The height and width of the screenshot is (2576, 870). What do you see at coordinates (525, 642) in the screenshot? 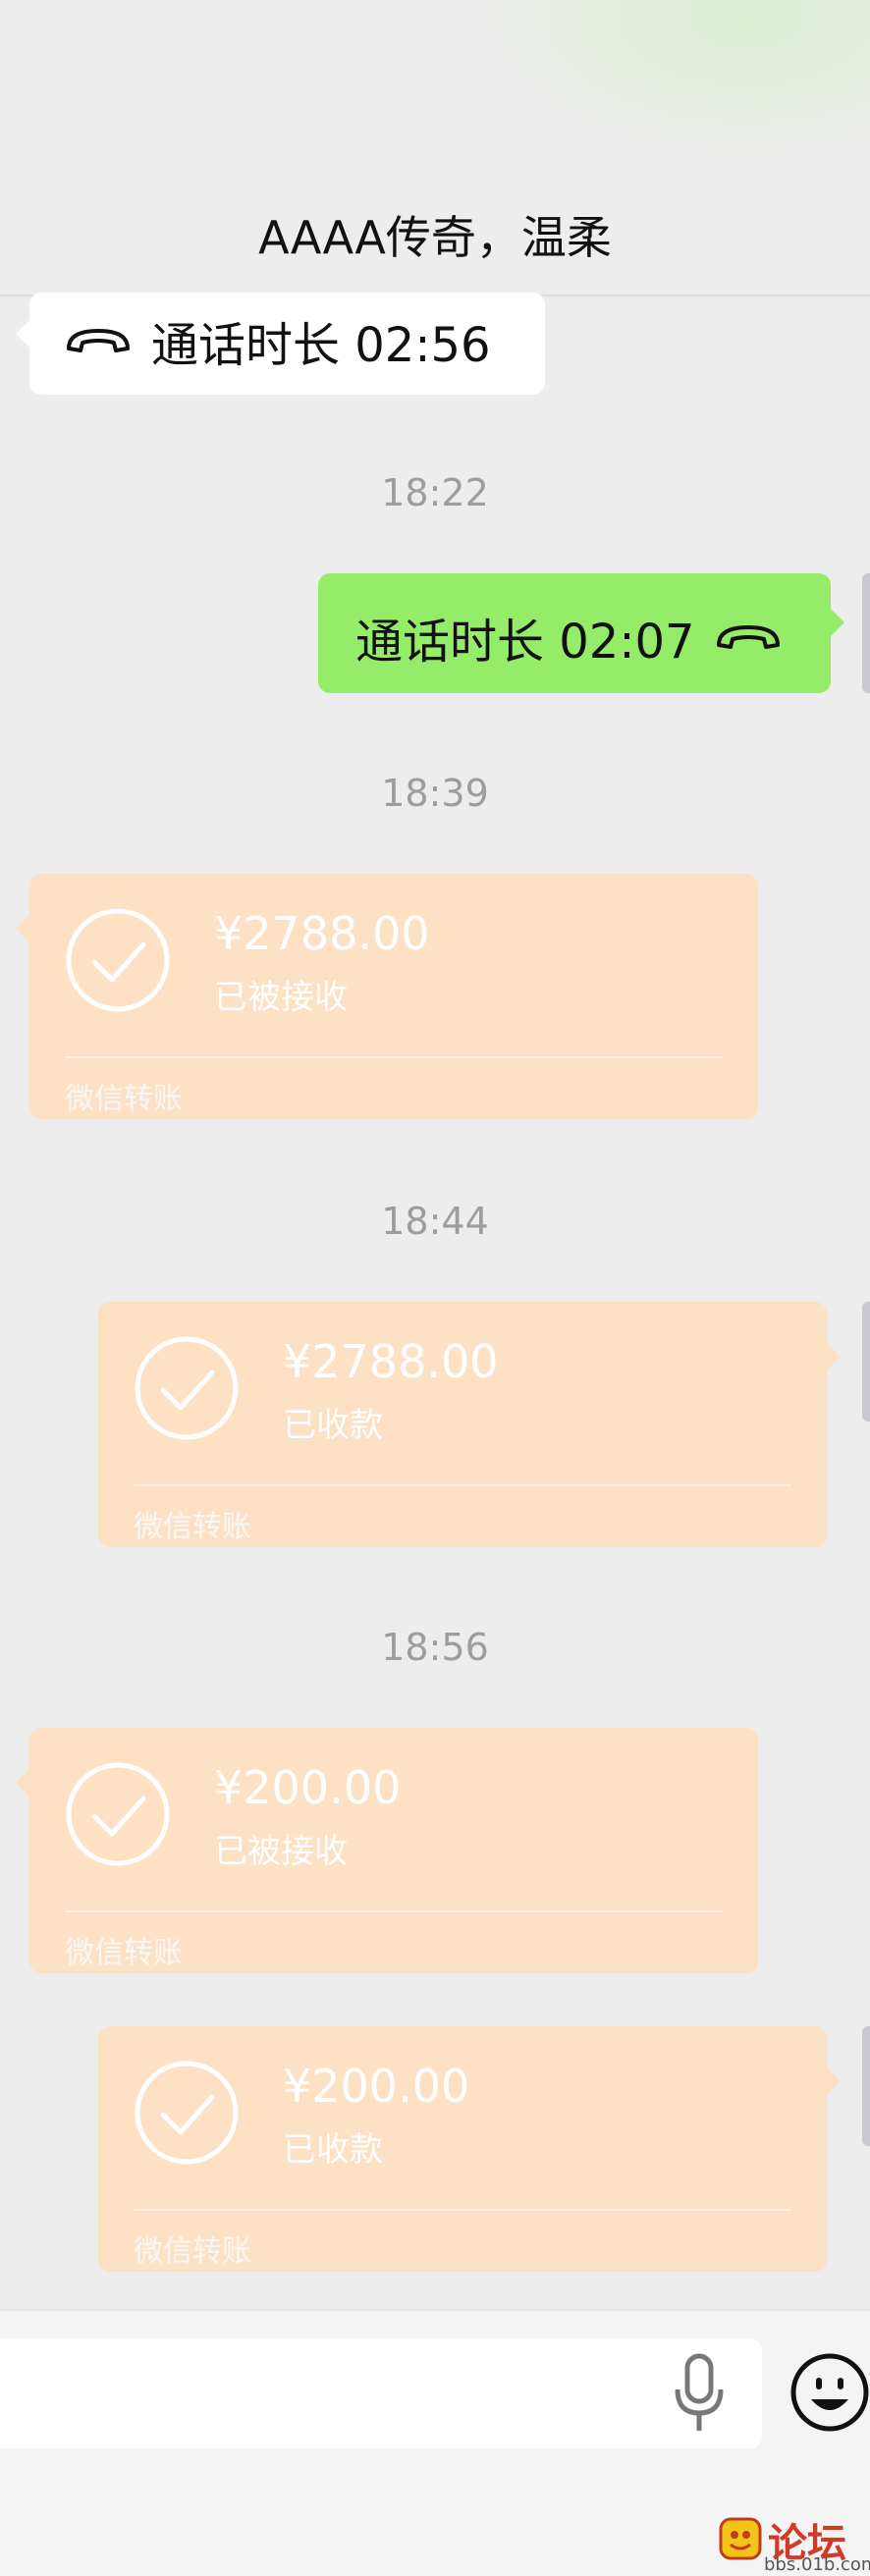
I see `call-duration-text: 通话时长 02:07` at bounding box center [525, 642].